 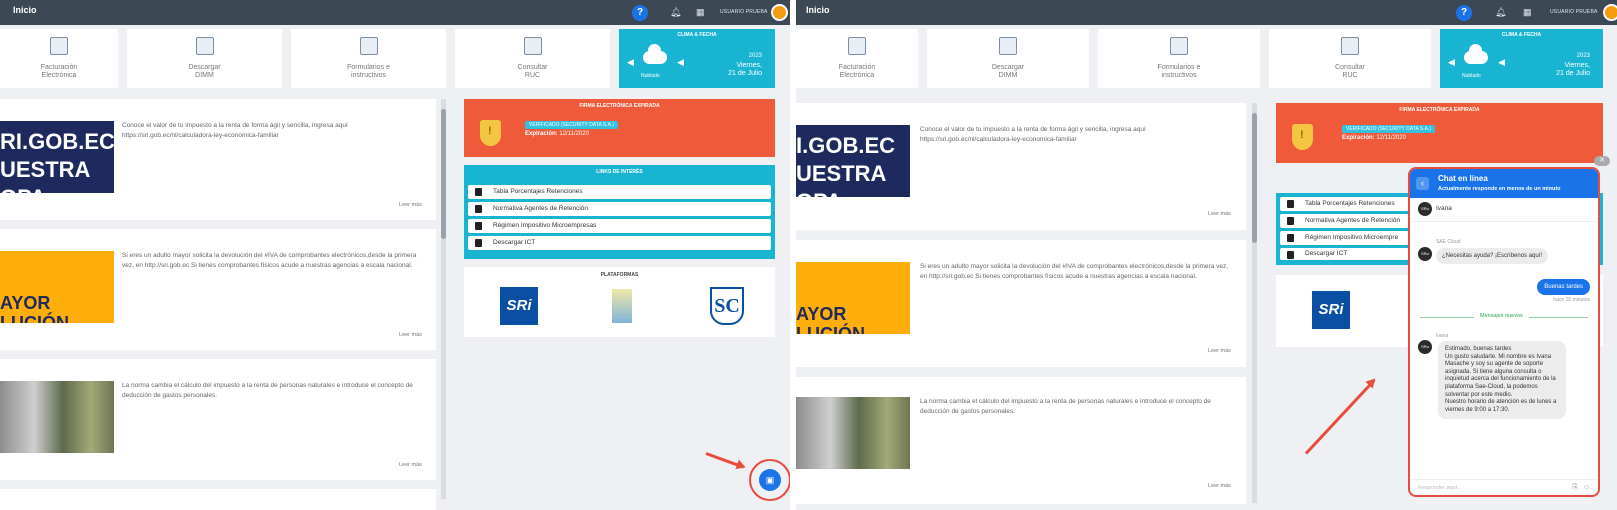 What do you see at coordinates (1444, 208) in the screenshot?
I see `agent-name: Ivana` at bounding box center [1444, 208].